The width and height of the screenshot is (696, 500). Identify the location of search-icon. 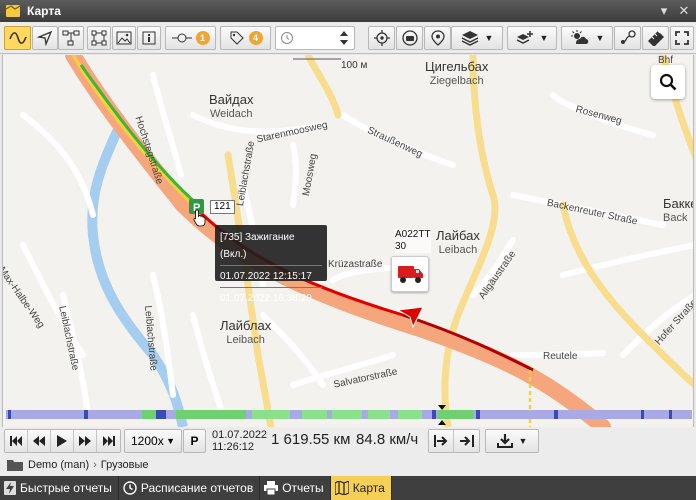
(668, 82).